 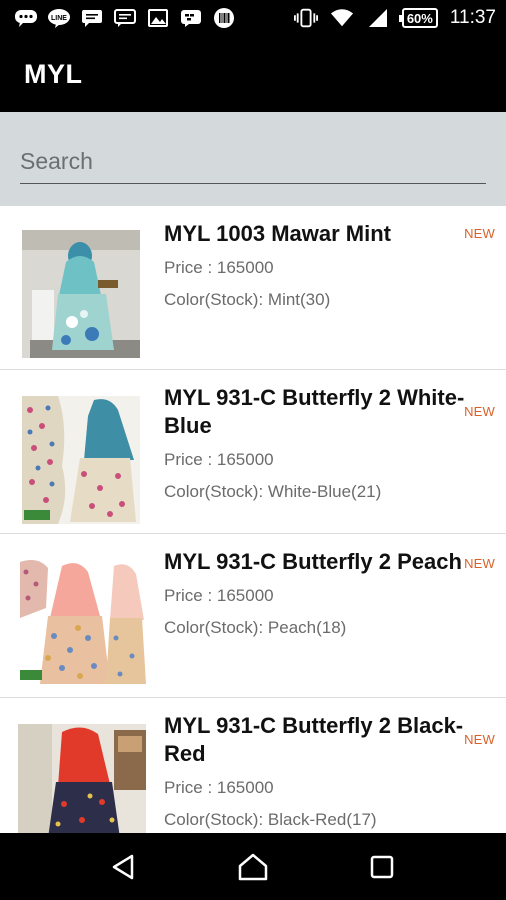 I want to click on home-button, so click(x=253, y=867).